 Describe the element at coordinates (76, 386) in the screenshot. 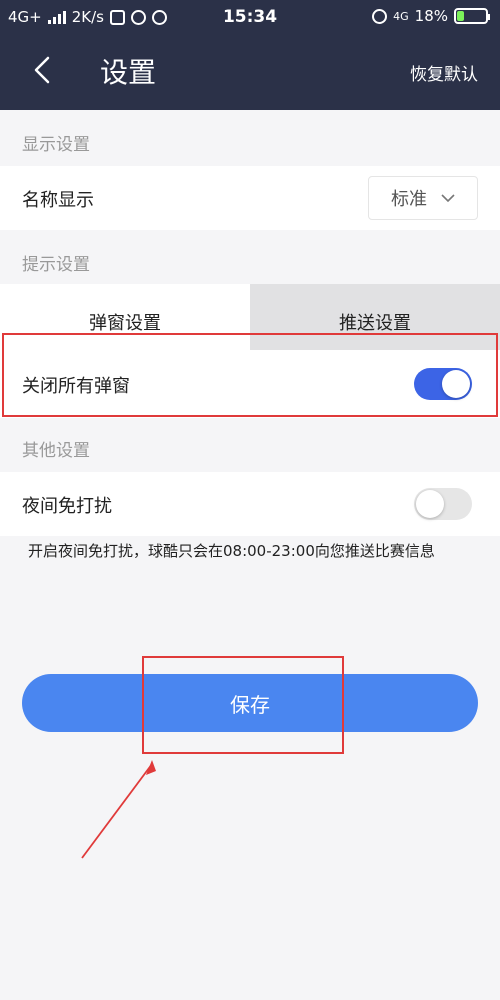

I see `close-all-popups-label: 关闭所有弹窗` at that location.